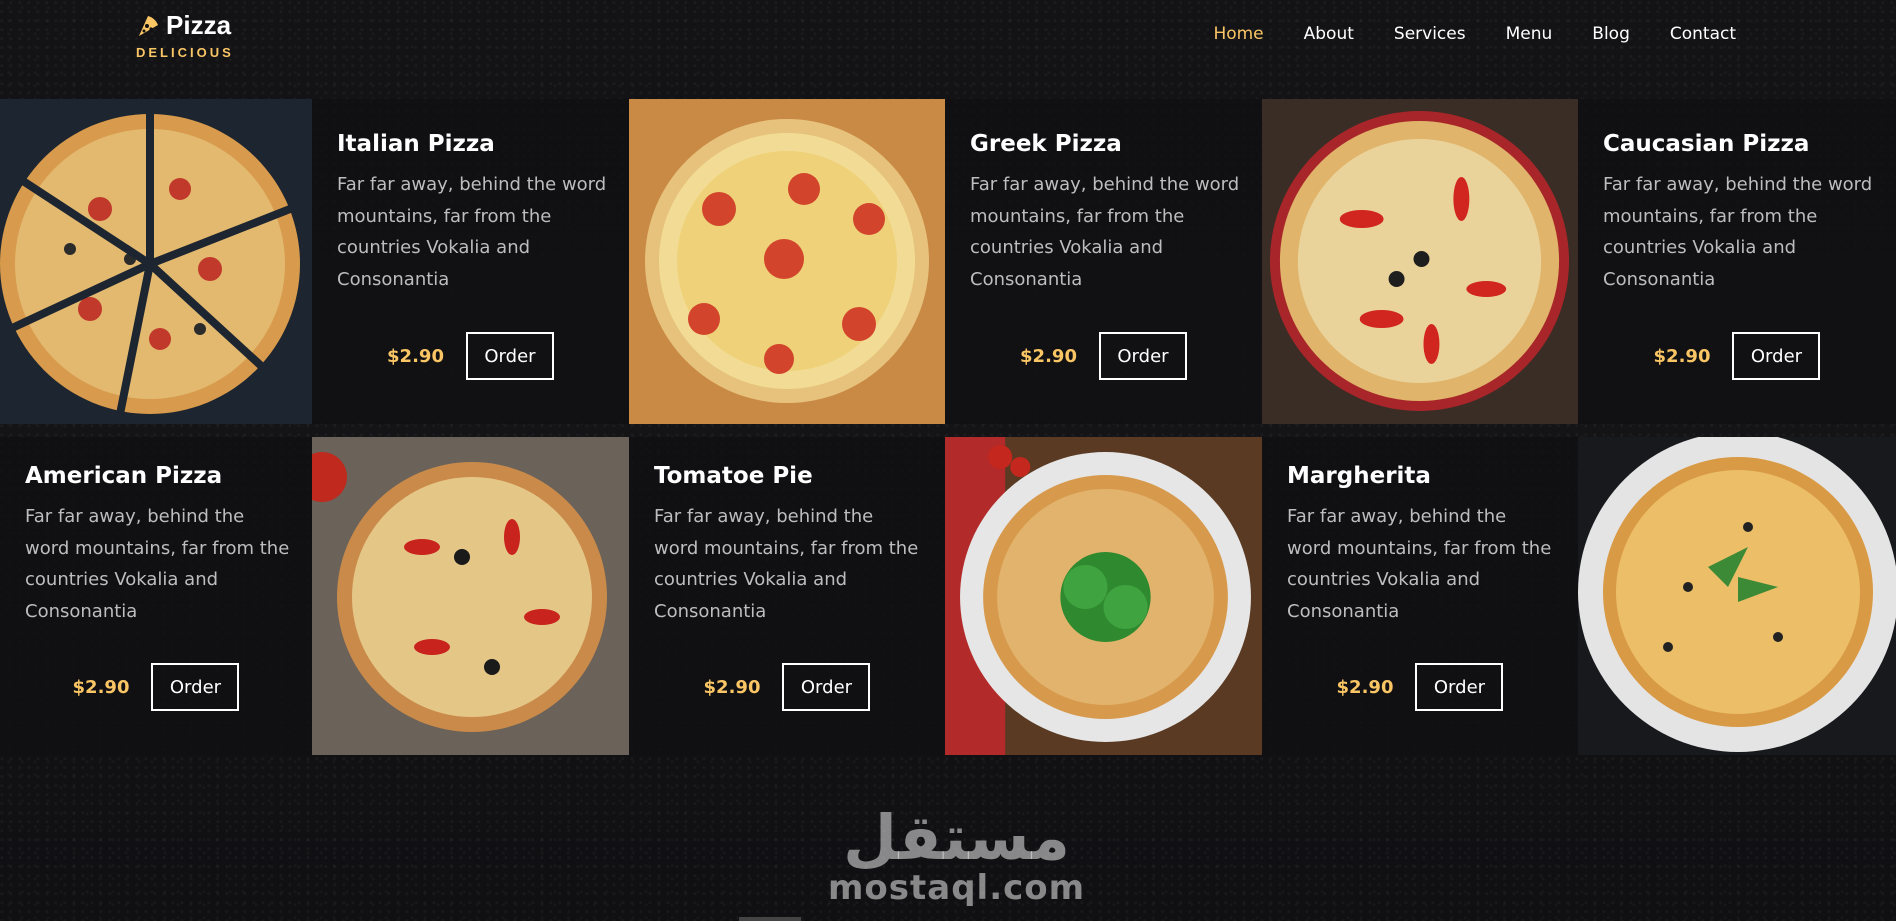 Image resolution: width=1896 pixels, height=921 pixels. Describe the element at coordinates (1611, 34) in the screenshot. I see `nav-blog: Blog` at that location.